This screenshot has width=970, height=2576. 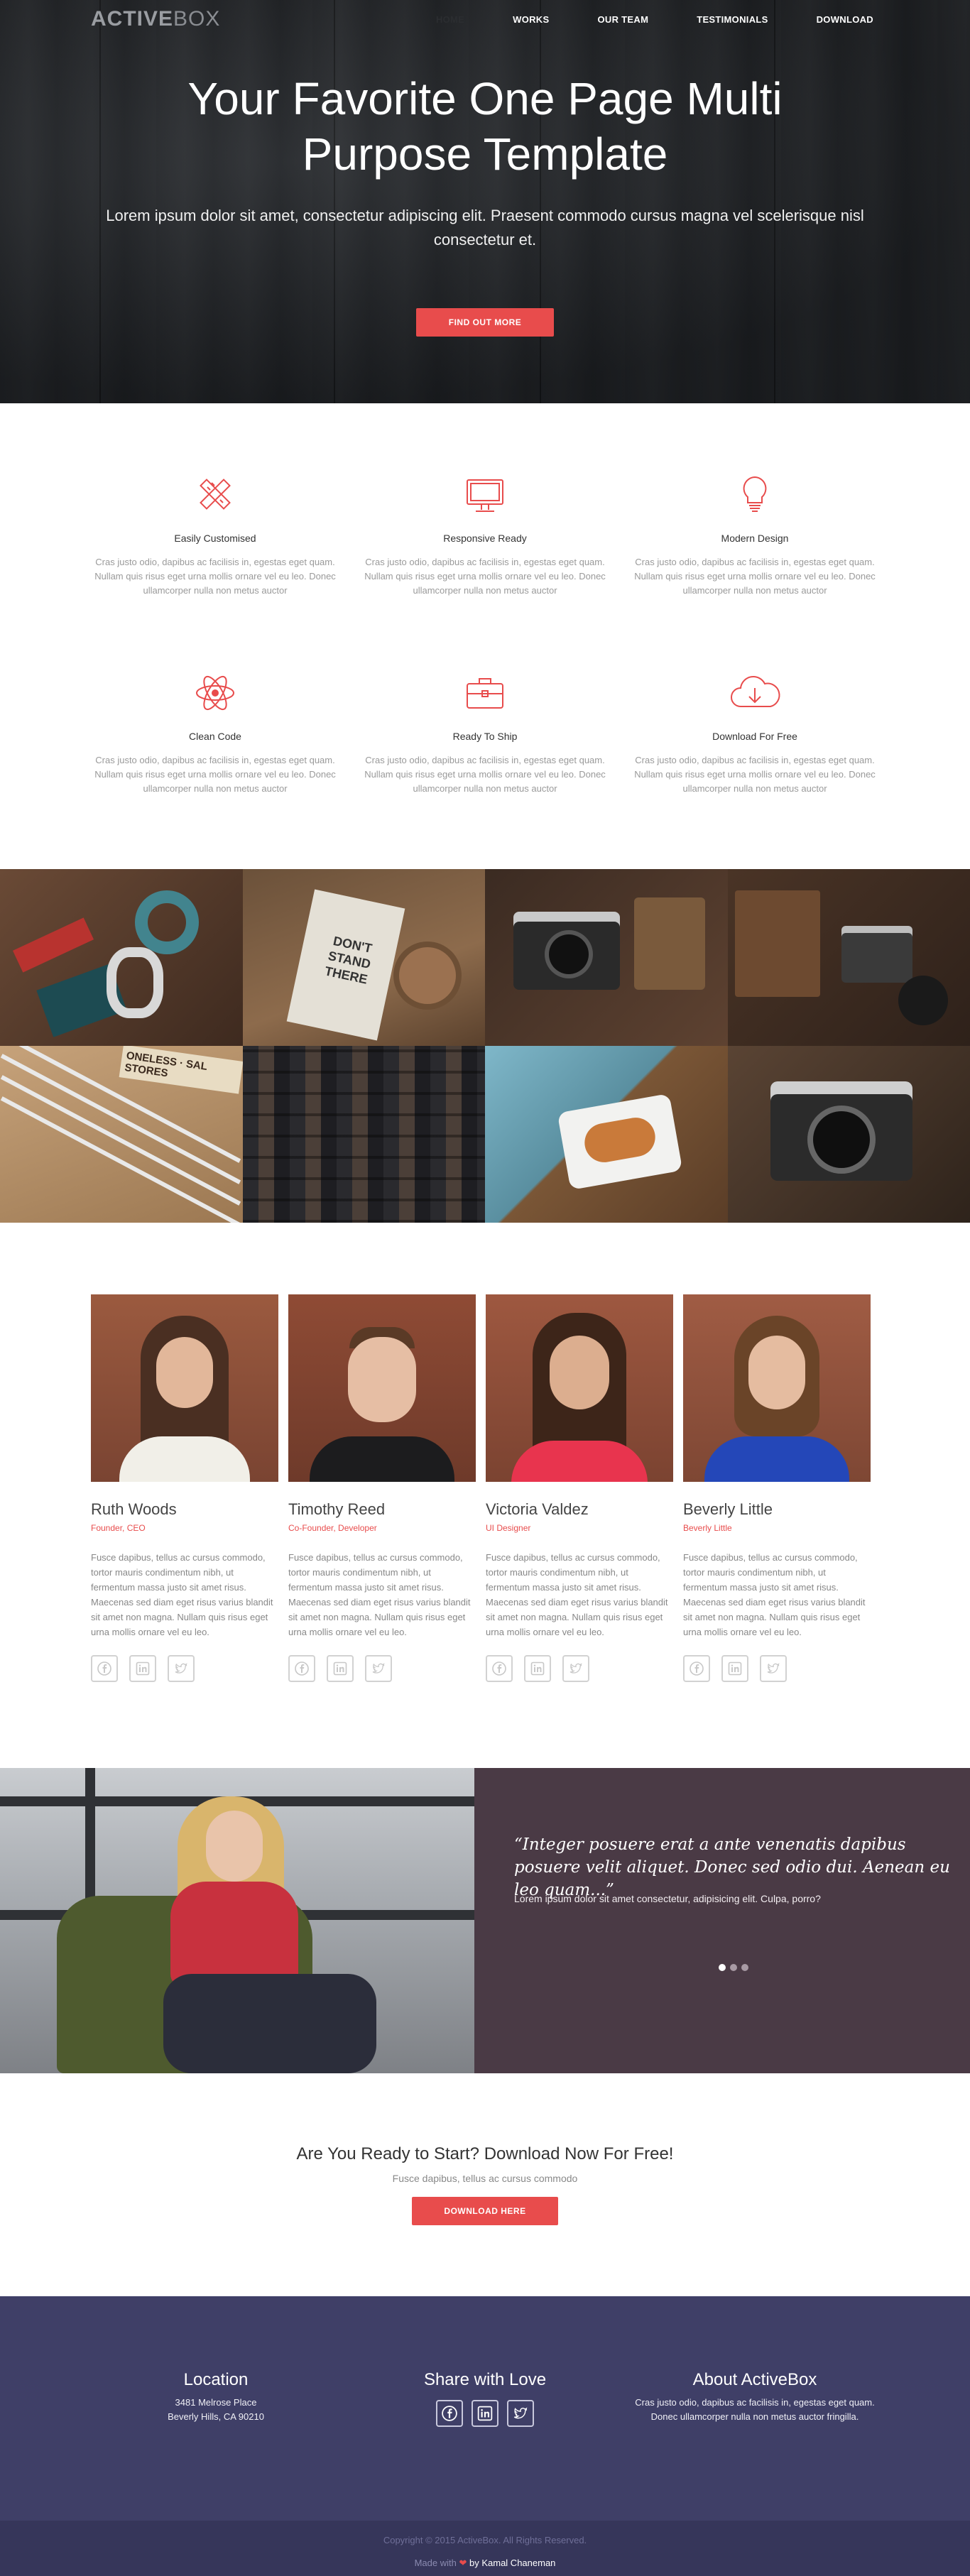 I want to click on footer-location-title: Location, so click(x=216, y=2379).